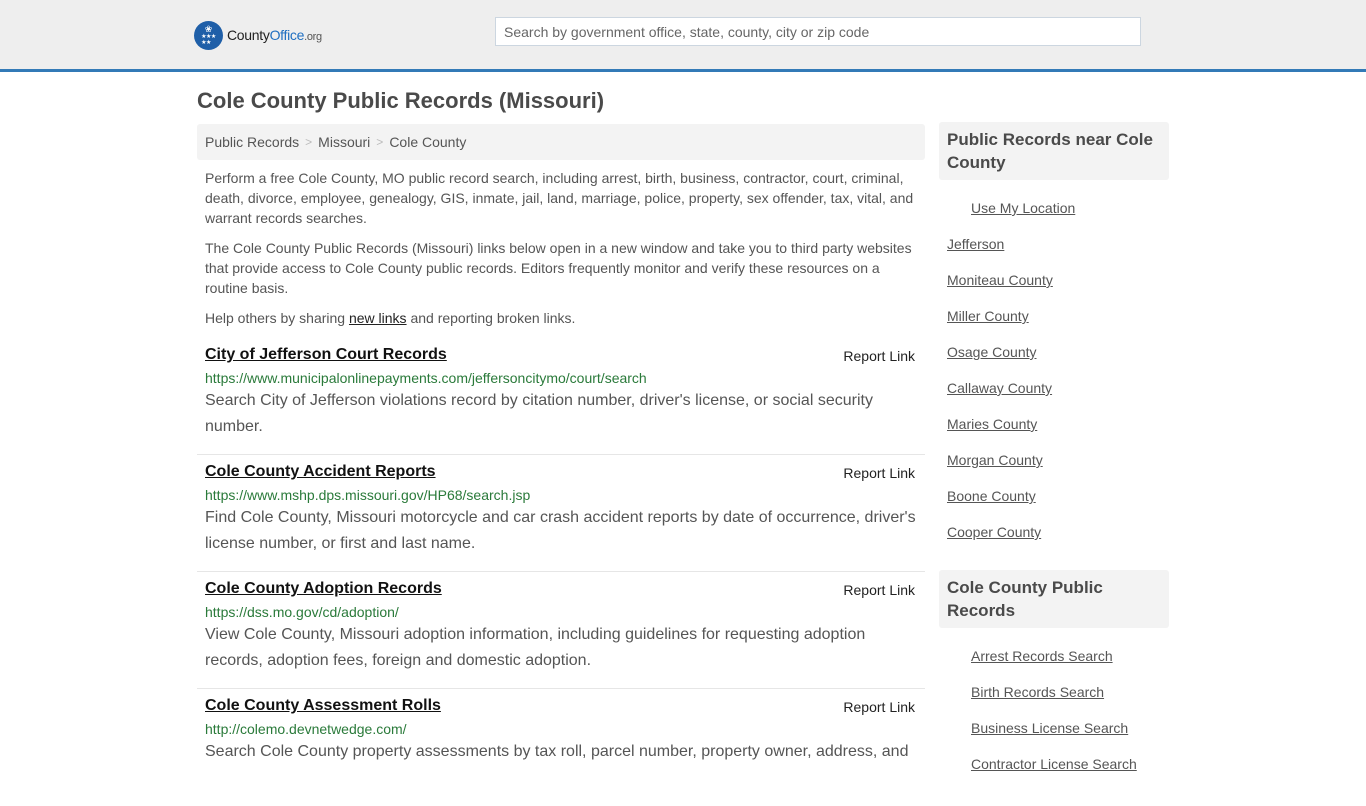  I want to click on list-item: Business License Search, so click(1054, 728).